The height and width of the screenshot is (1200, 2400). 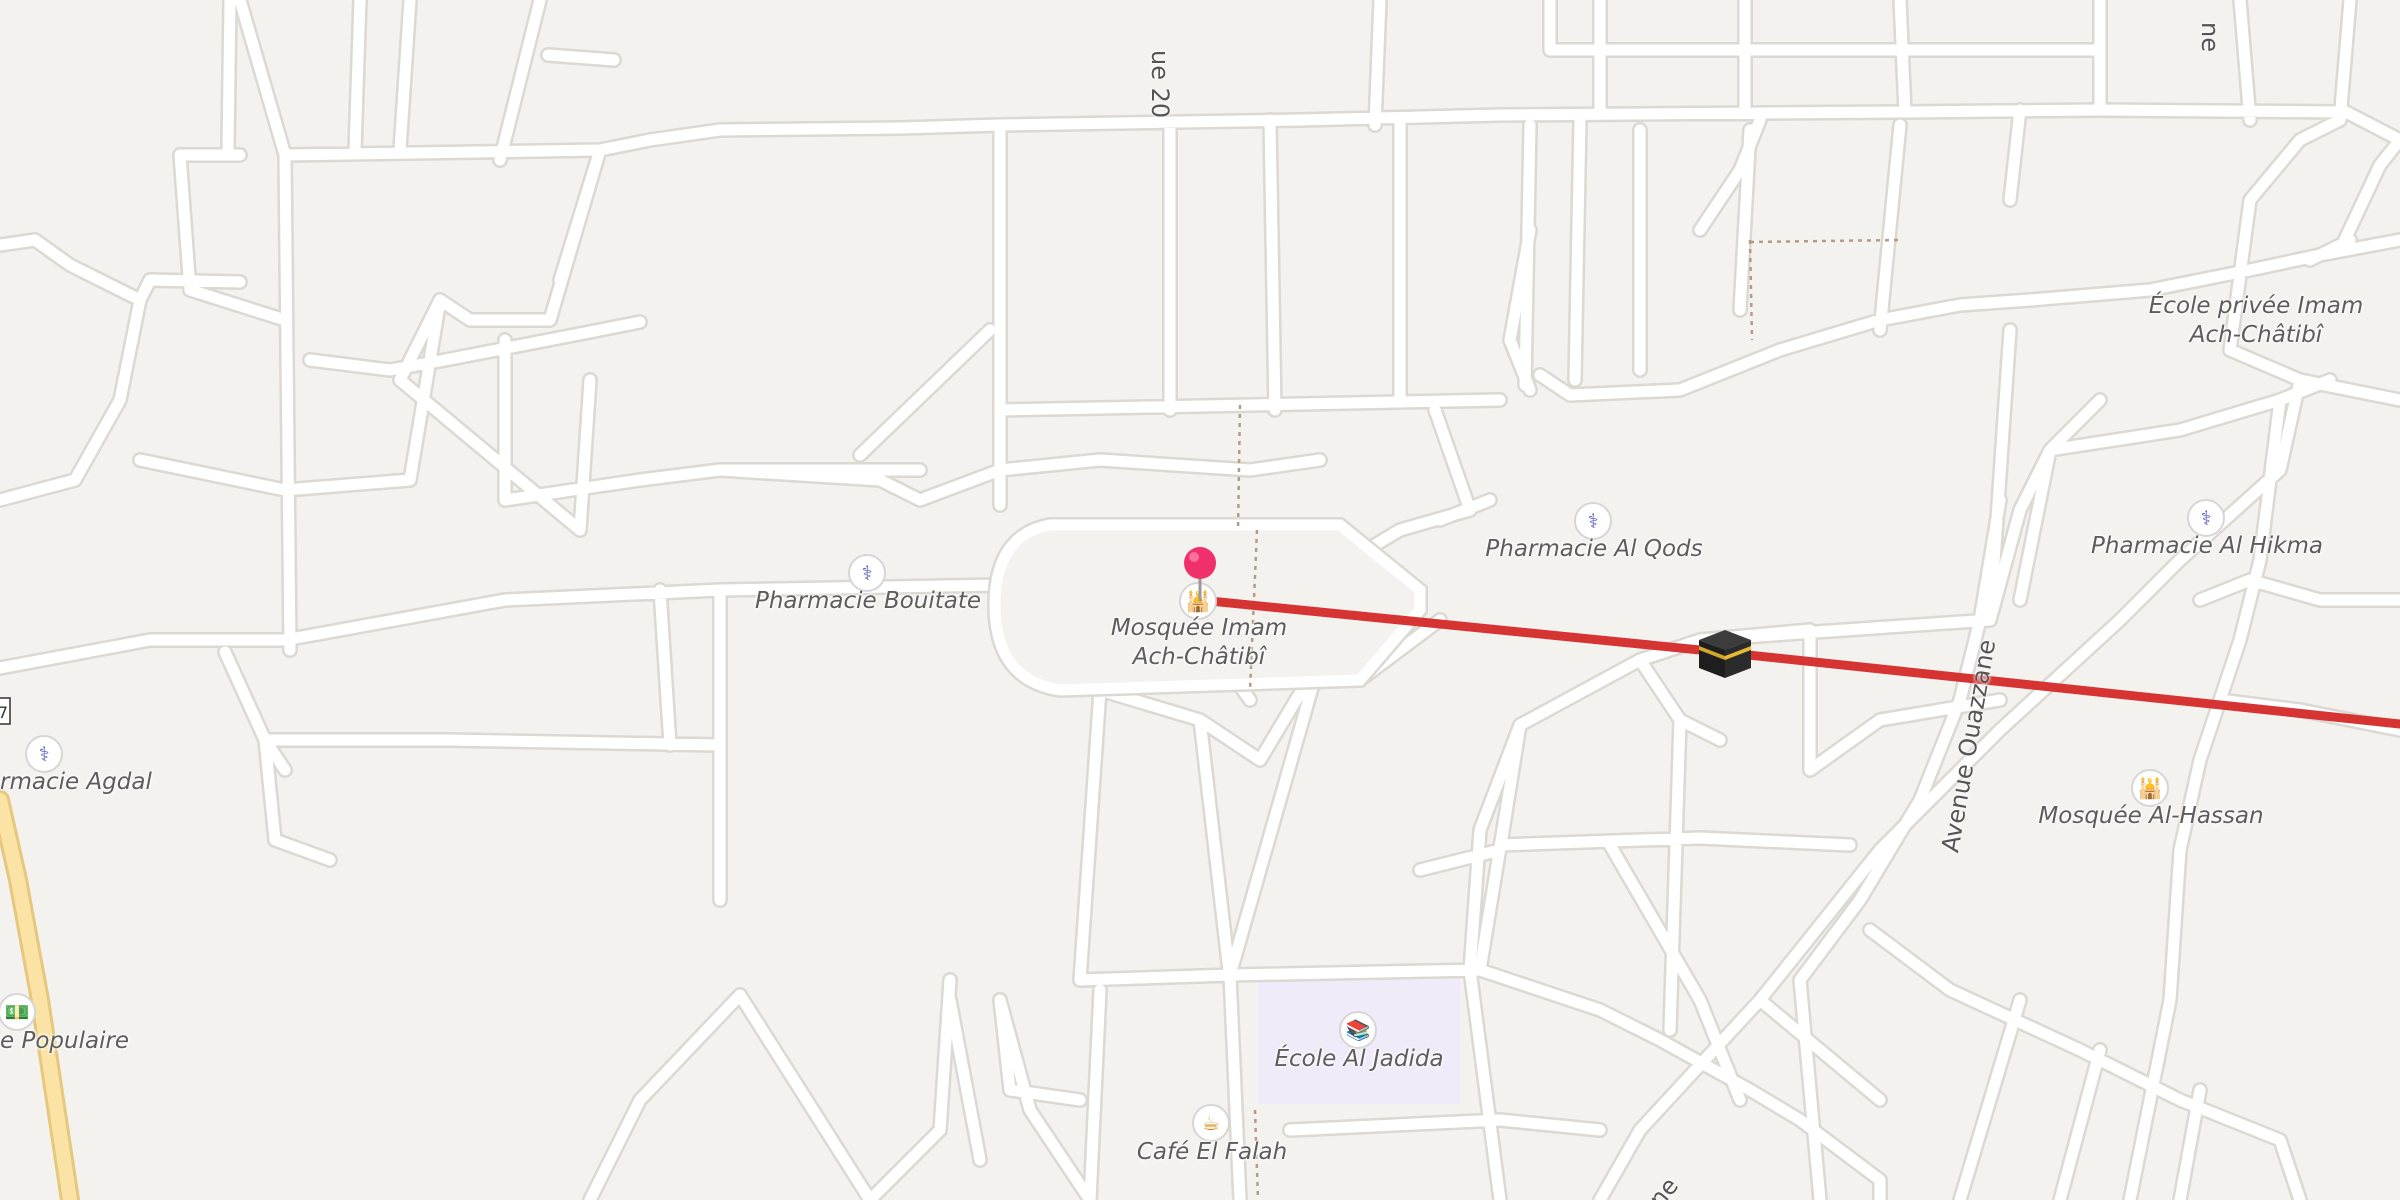 I want to click on location-pin-icon, so click(x=1200, y=573).